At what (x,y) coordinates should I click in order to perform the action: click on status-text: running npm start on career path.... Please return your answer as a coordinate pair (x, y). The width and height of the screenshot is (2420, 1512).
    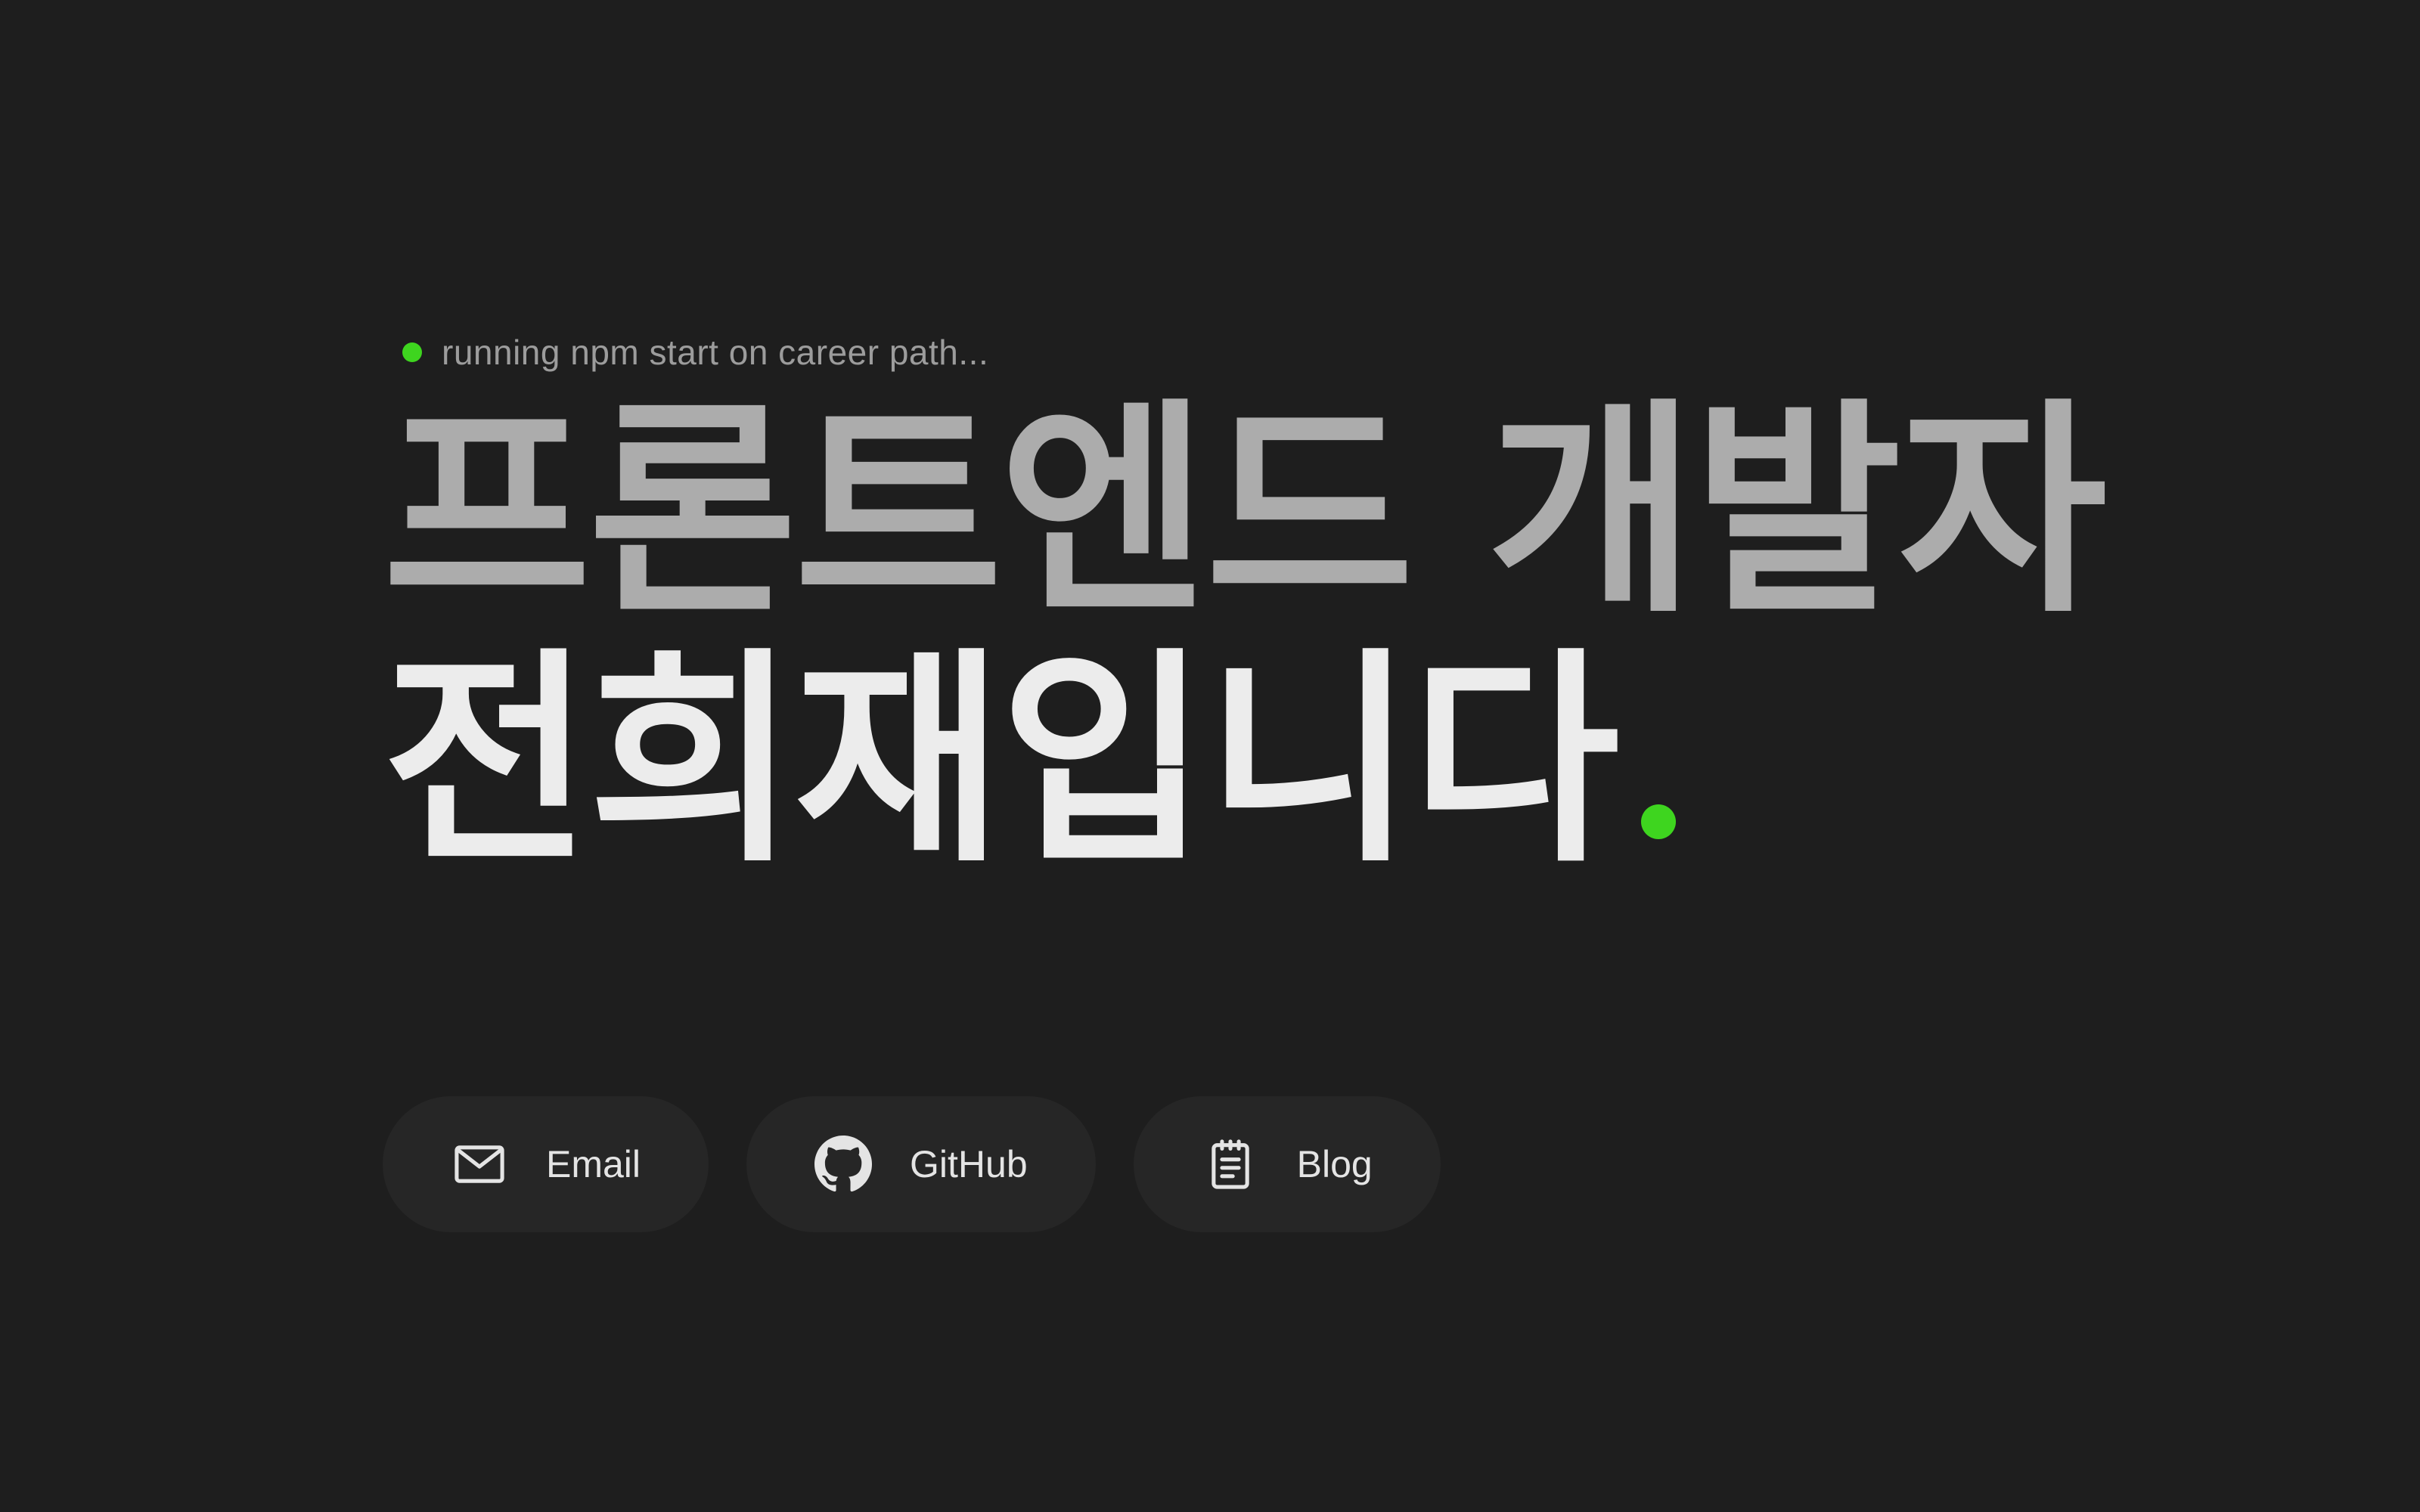
    Looking at the image, I should click on (715, 352).